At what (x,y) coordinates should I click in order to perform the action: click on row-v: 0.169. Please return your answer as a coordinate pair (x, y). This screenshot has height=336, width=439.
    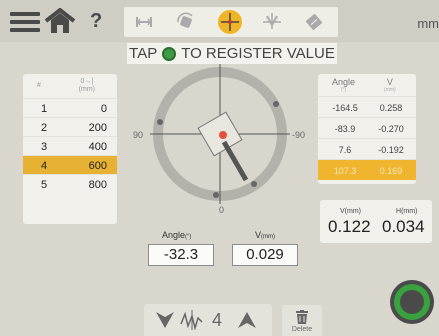
    Looking at the image, I should click on (391, 171).